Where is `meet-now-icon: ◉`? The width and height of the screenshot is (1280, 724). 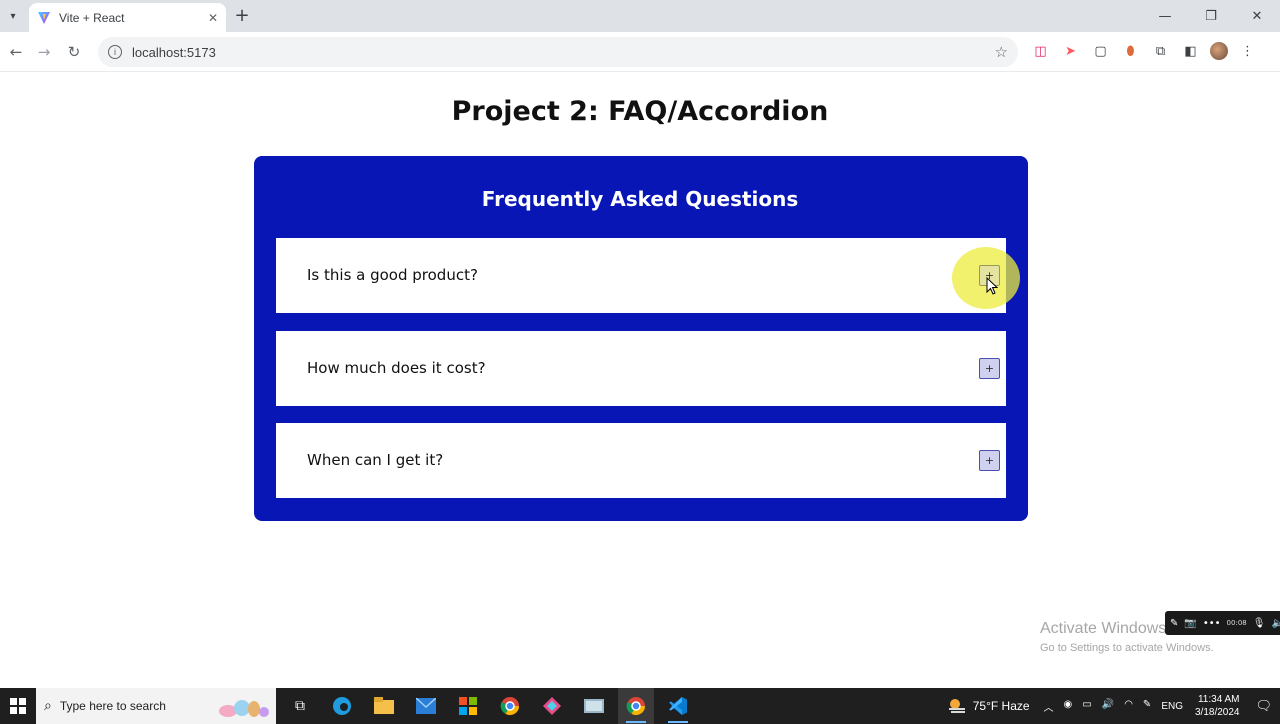
meet-now-icon: ◉ is located at coordinates (1068, 706).